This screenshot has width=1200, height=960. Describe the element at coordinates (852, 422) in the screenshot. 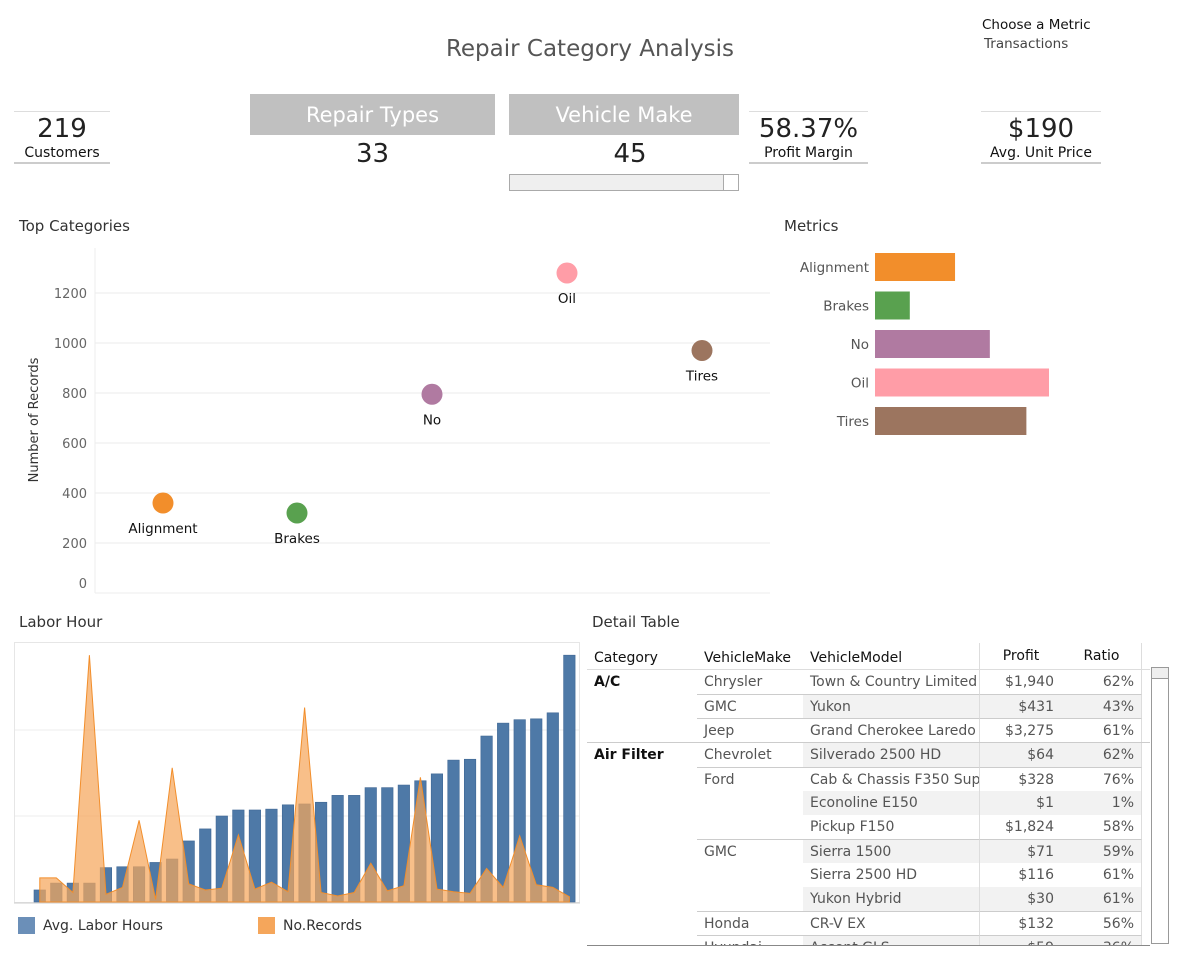

I see `metric-label: Tires` at that location.